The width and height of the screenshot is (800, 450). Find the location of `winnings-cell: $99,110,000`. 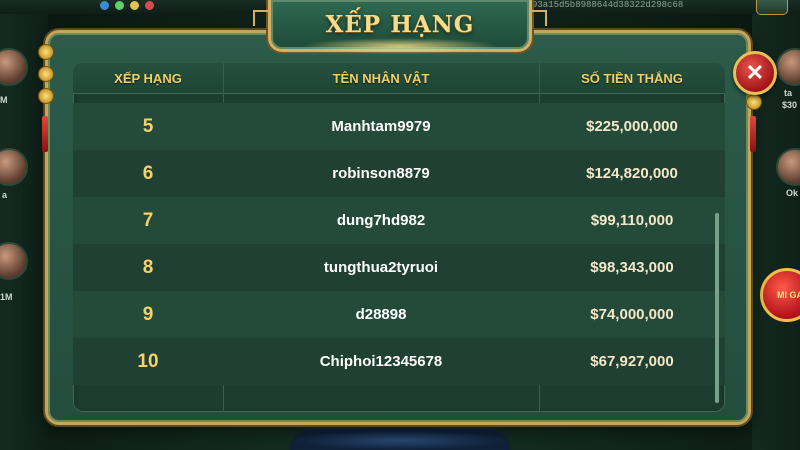

winnings-cell: $99,110,000 is located at coordinates (632, 220).